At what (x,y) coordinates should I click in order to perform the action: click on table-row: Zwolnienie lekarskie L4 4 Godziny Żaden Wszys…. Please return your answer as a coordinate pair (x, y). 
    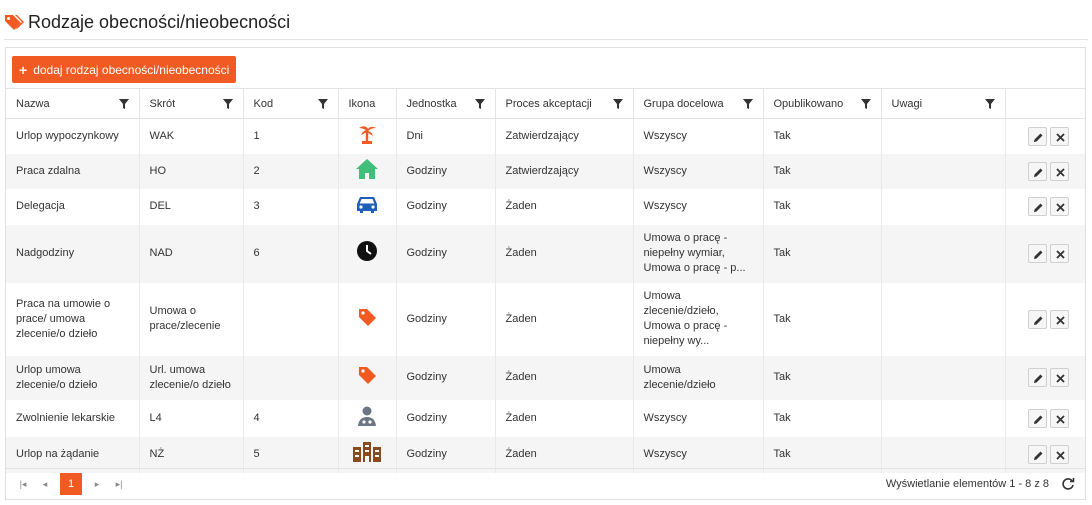
    Looking at the image, I should click on (545, 418).